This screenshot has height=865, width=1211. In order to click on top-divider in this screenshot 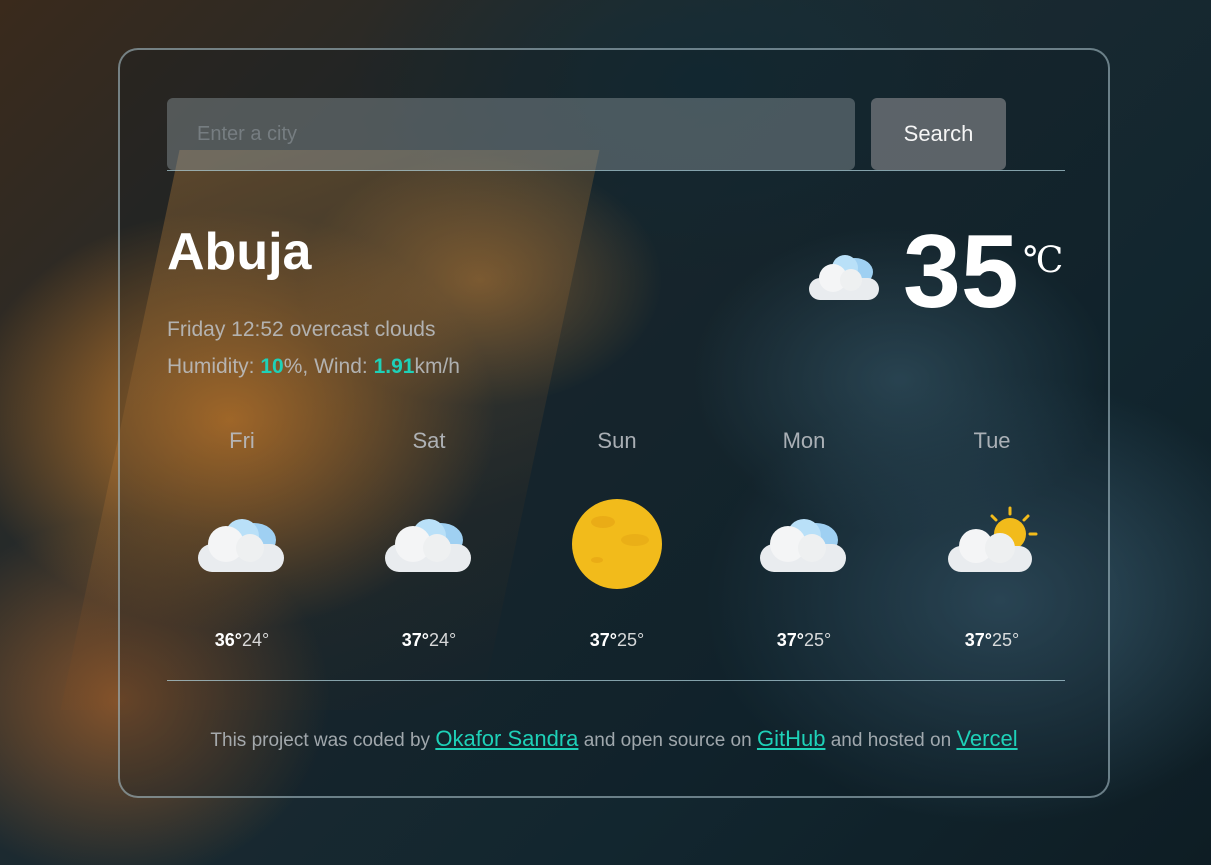, I will do `click(616, 170)`.